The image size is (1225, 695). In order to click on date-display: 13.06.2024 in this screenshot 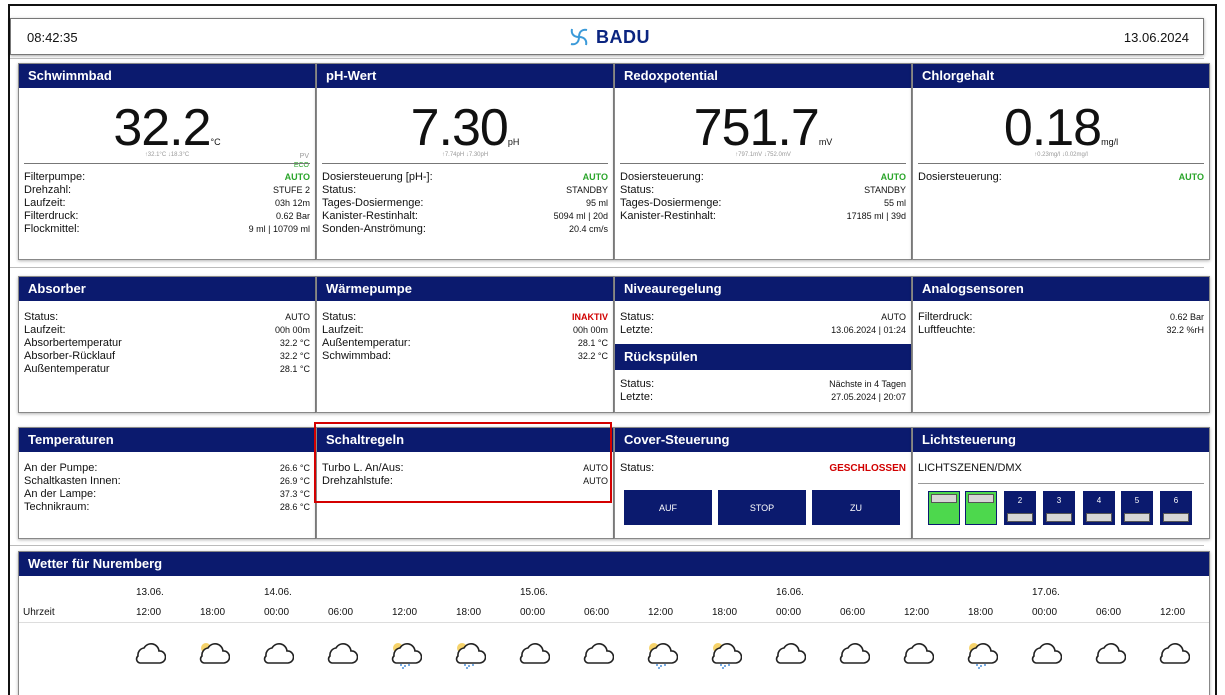, I will do `click(1156, 37)`.